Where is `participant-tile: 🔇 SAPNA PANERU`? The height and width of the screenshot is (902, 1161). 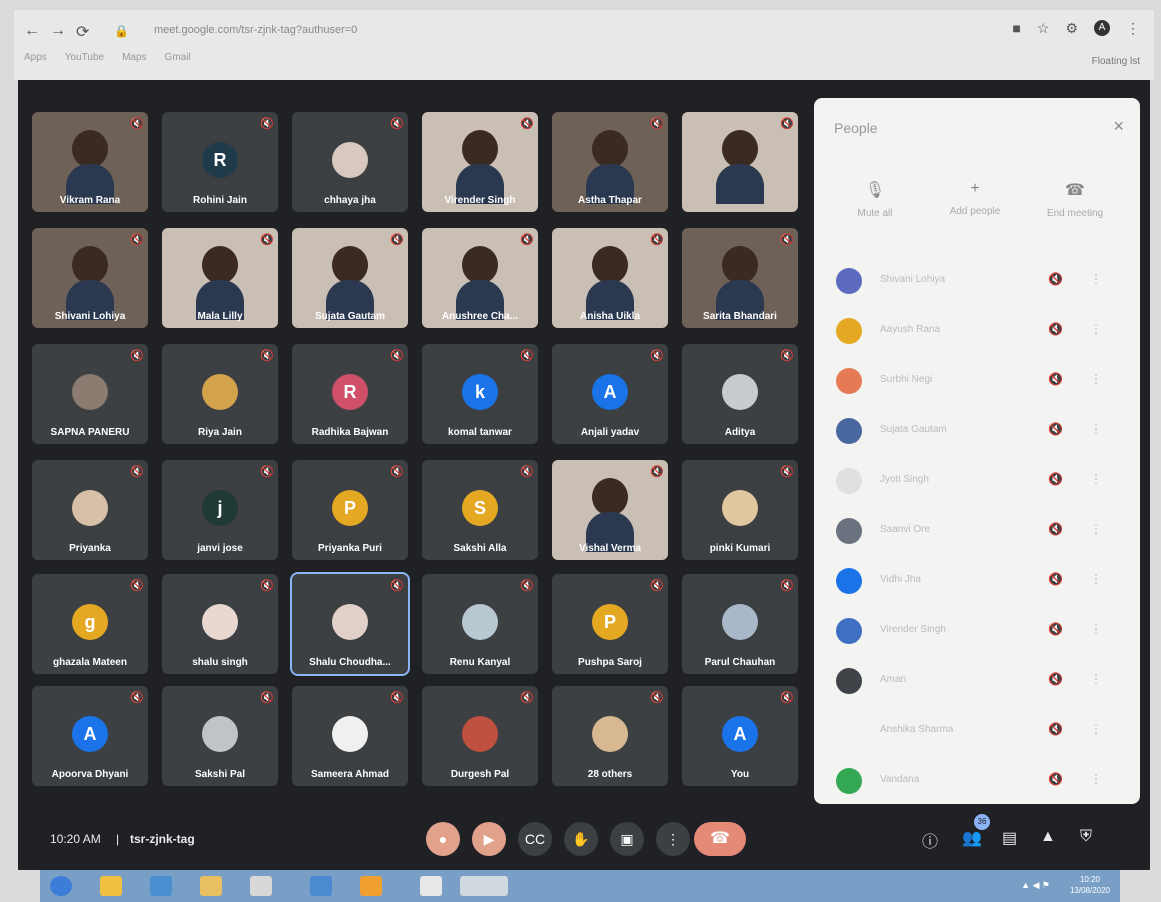
participant-tile: 🔇 SAPNA PANERU is located at coordinates (90, 394).